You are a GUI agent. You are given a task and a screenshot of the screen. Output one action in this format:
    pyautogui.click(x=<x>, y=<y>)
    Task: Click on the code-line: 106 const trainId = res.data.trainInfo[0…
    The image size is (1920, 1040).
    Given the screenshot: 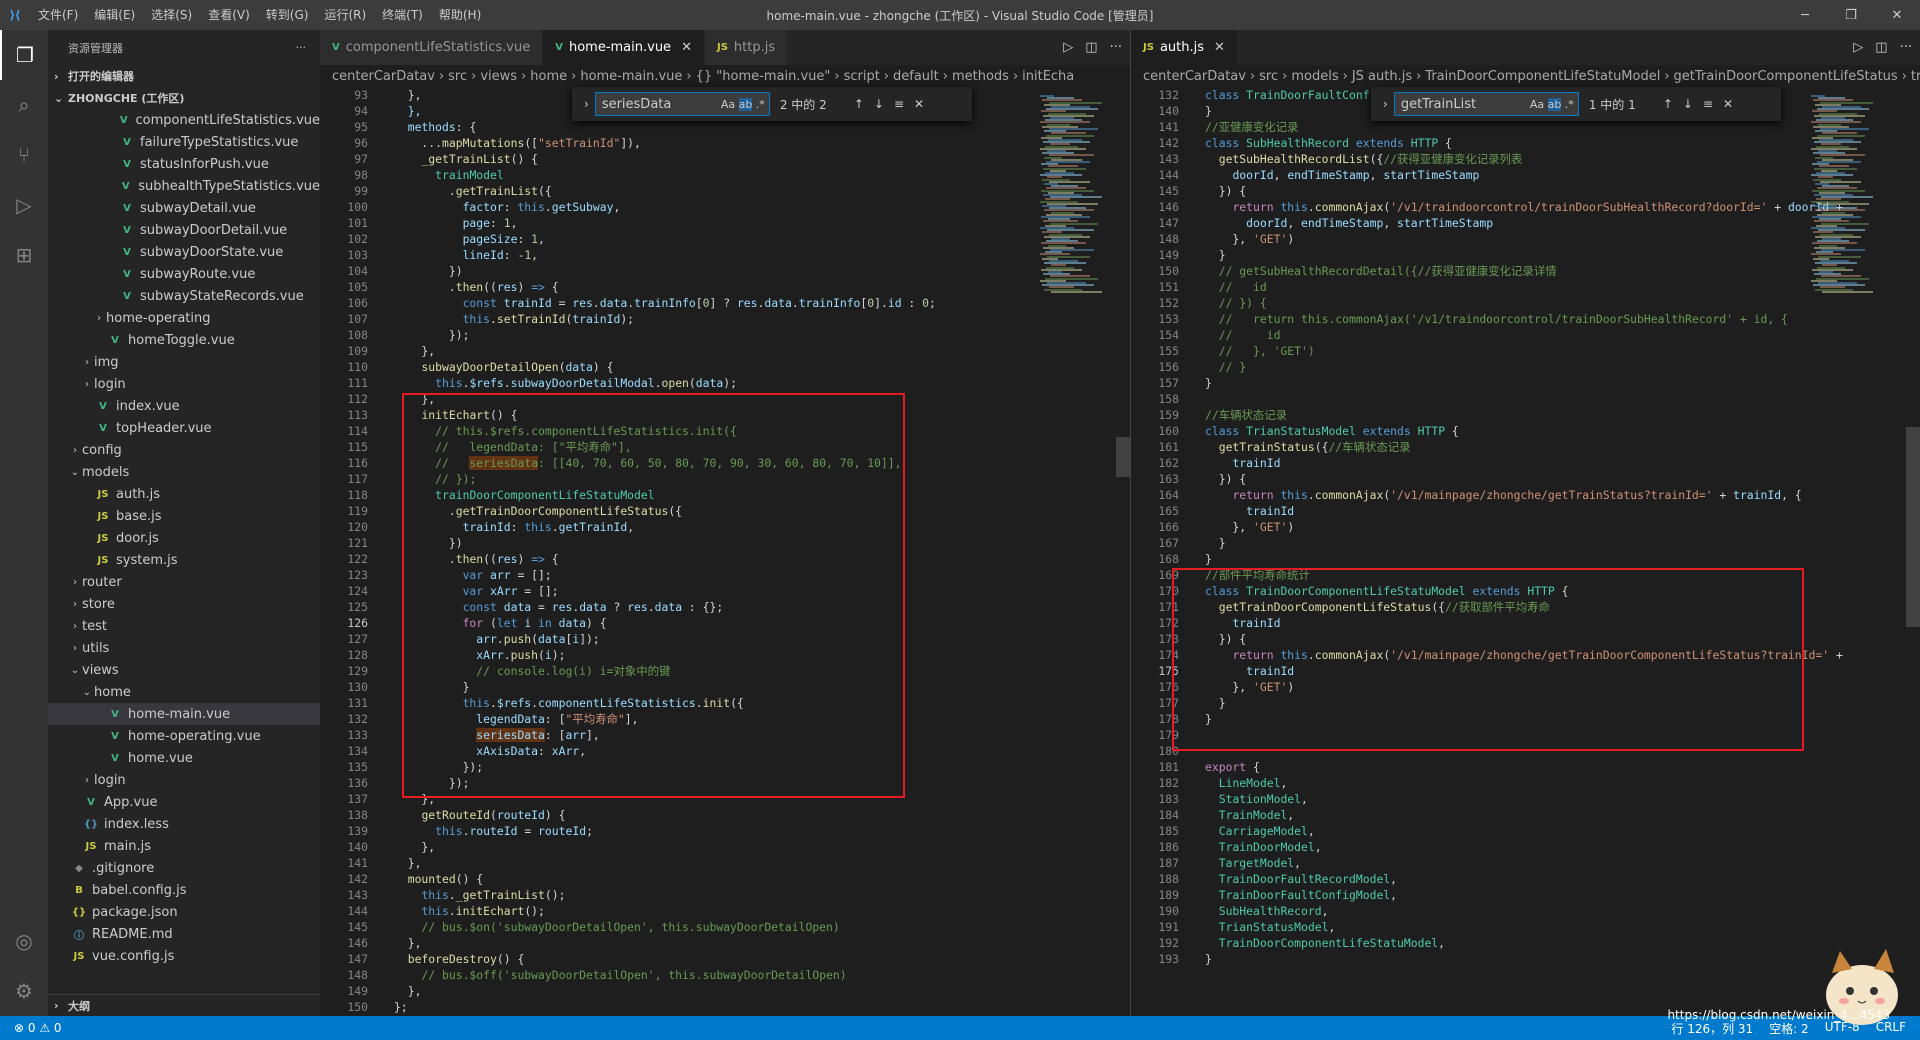 What is the action you would take?
    pyautogui.click(x=627, y=303)
    